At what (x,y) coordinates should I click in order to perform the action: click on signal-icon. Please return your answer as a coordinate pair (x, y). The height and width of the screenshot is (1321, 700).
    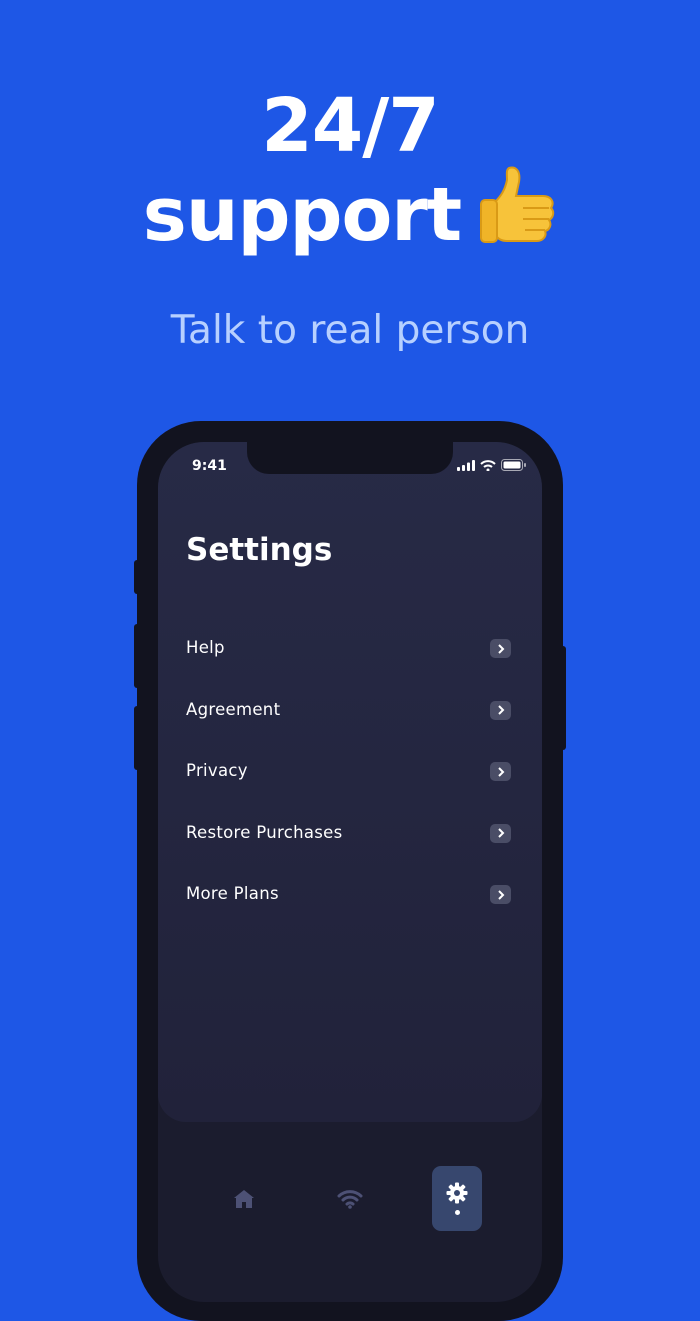
    Looking at the image, I should click on (466, 465).